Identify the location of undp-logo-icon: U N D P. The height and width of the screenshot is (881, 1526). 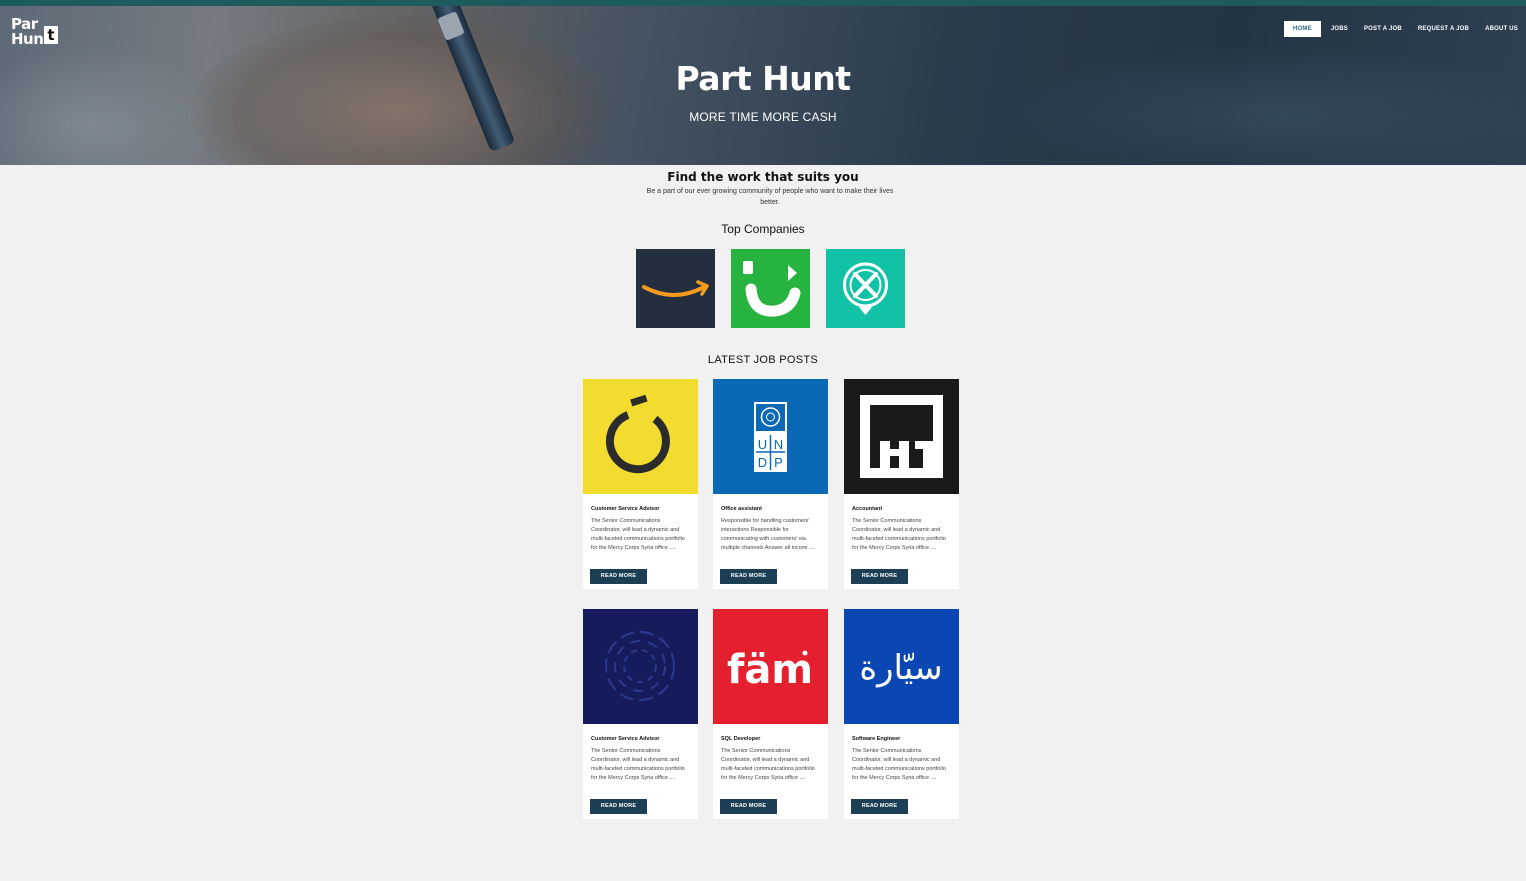
(770, 437).